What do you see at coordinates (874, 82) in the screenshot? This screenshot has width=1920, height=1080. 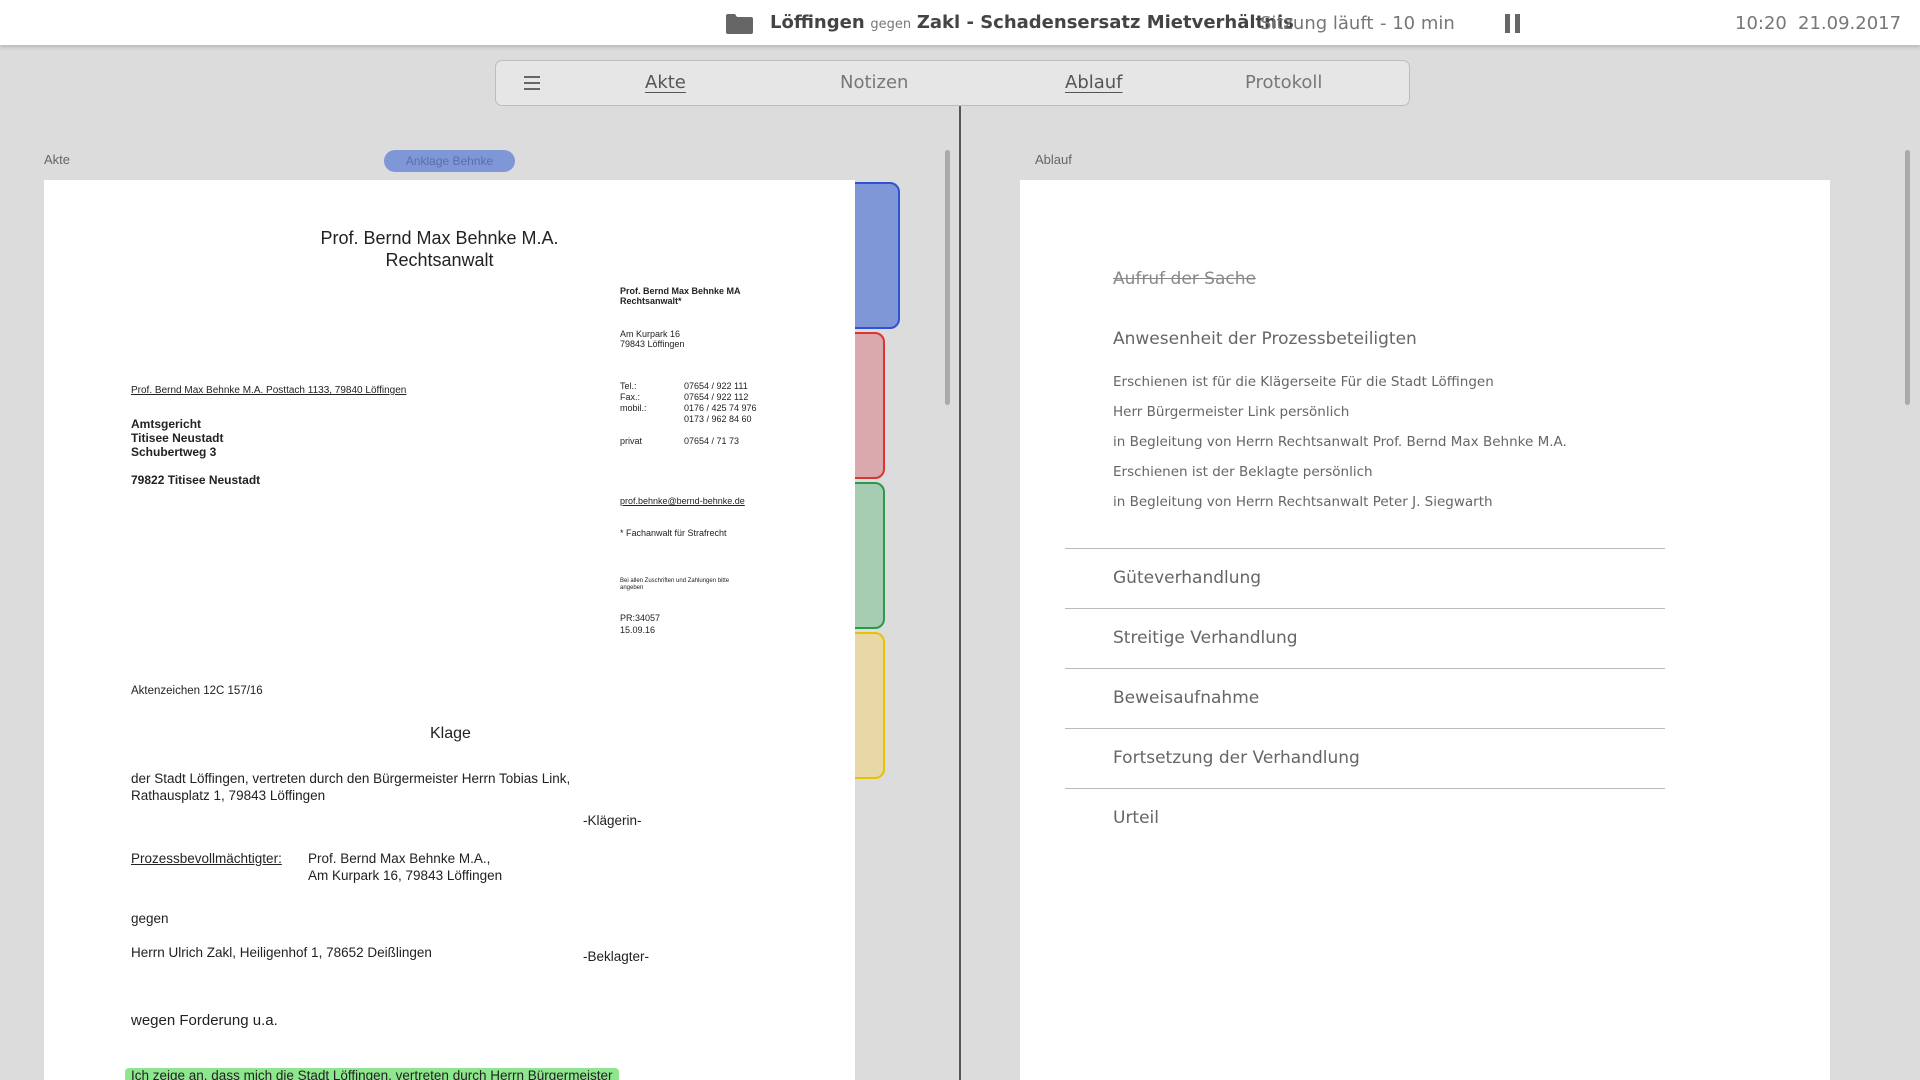 I see `tab-notizen: Notizen` at bounding box center [874, 82].